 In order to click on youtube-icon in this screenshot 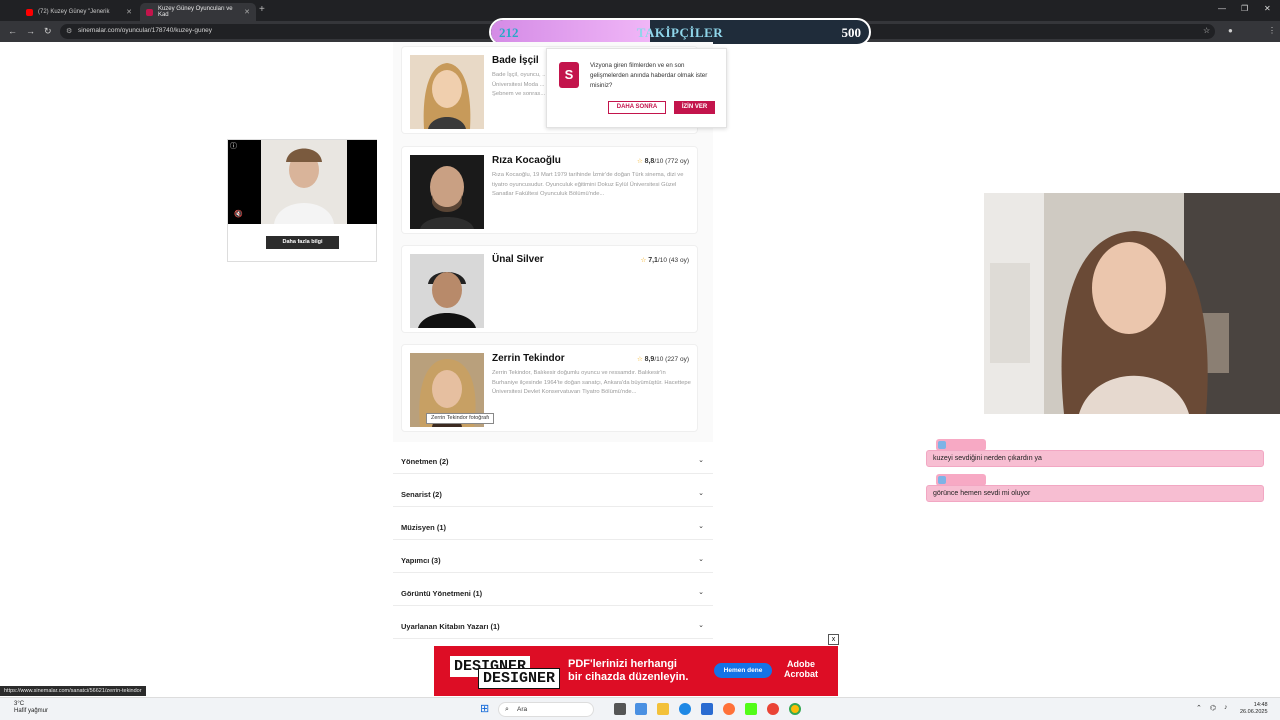, I will do `click(29, 12)`.